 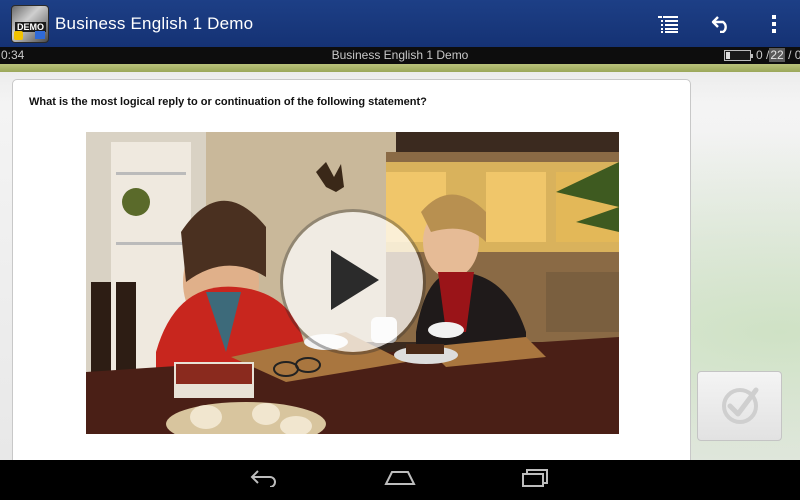 I want to click on lesson-title: Business English 1 Demo, so click(x=400, y=55).